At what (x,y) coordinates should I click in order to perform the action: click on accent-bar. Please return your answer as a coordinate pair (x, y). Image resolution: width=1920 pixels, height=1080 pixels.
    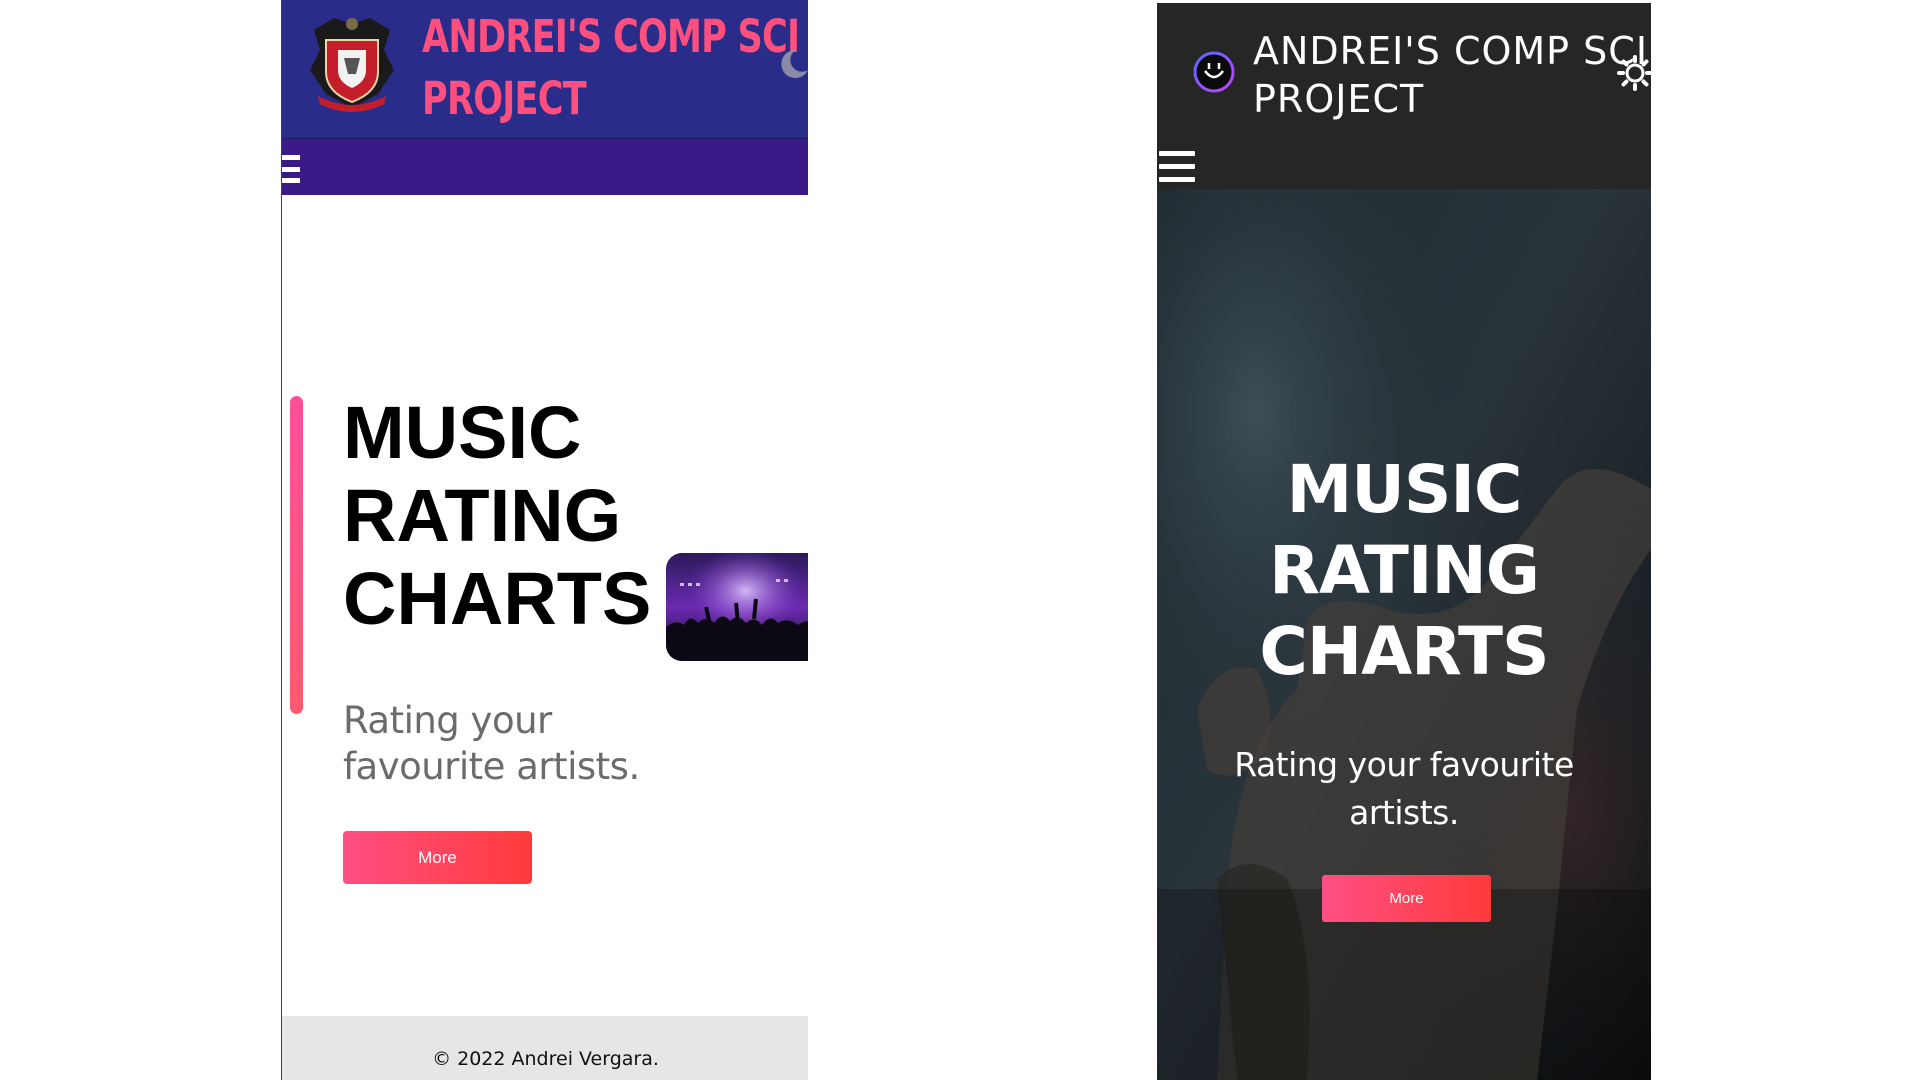
    Looking at the image, I should click on (296, 555).